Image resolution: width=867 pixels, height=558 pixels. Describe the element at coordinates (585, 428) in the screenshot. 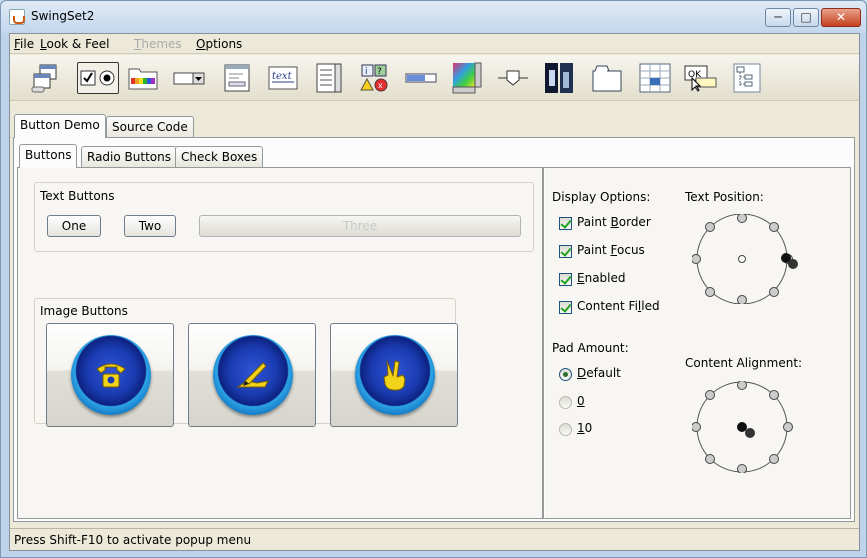

I see `pad-10-label: 10` at that location.